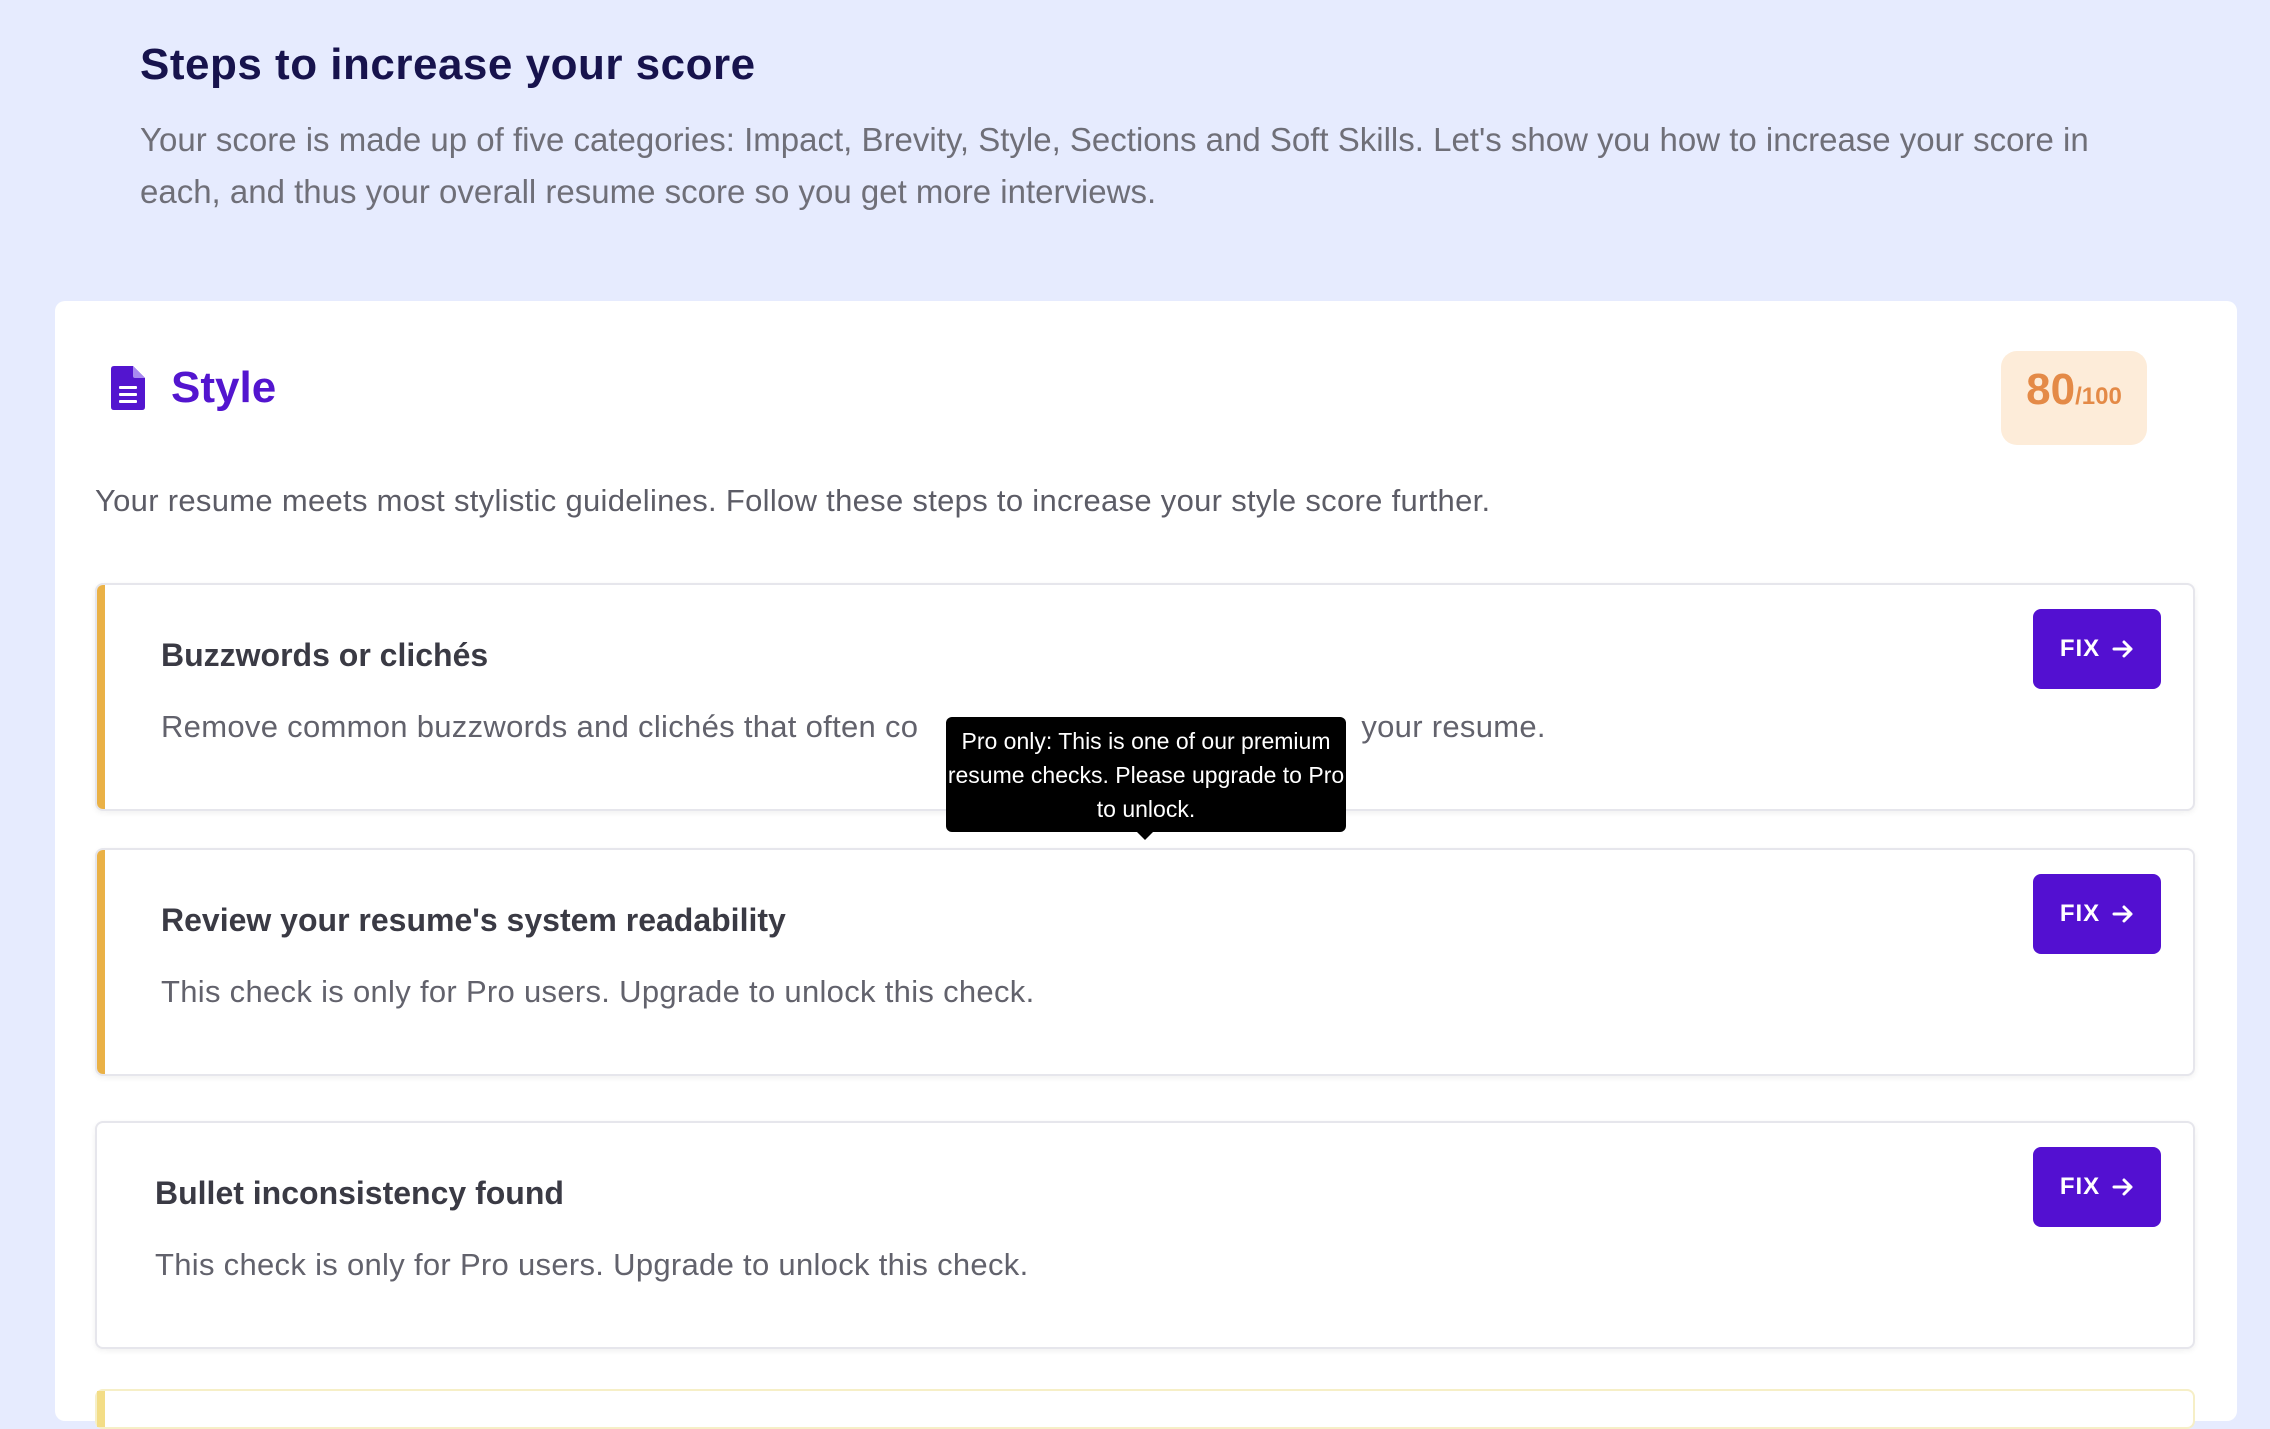 The image size is (2270, 1429). Describe the element at coordinates (224, 387) in the screenshot. I see `section-title-text: Style` at that location.